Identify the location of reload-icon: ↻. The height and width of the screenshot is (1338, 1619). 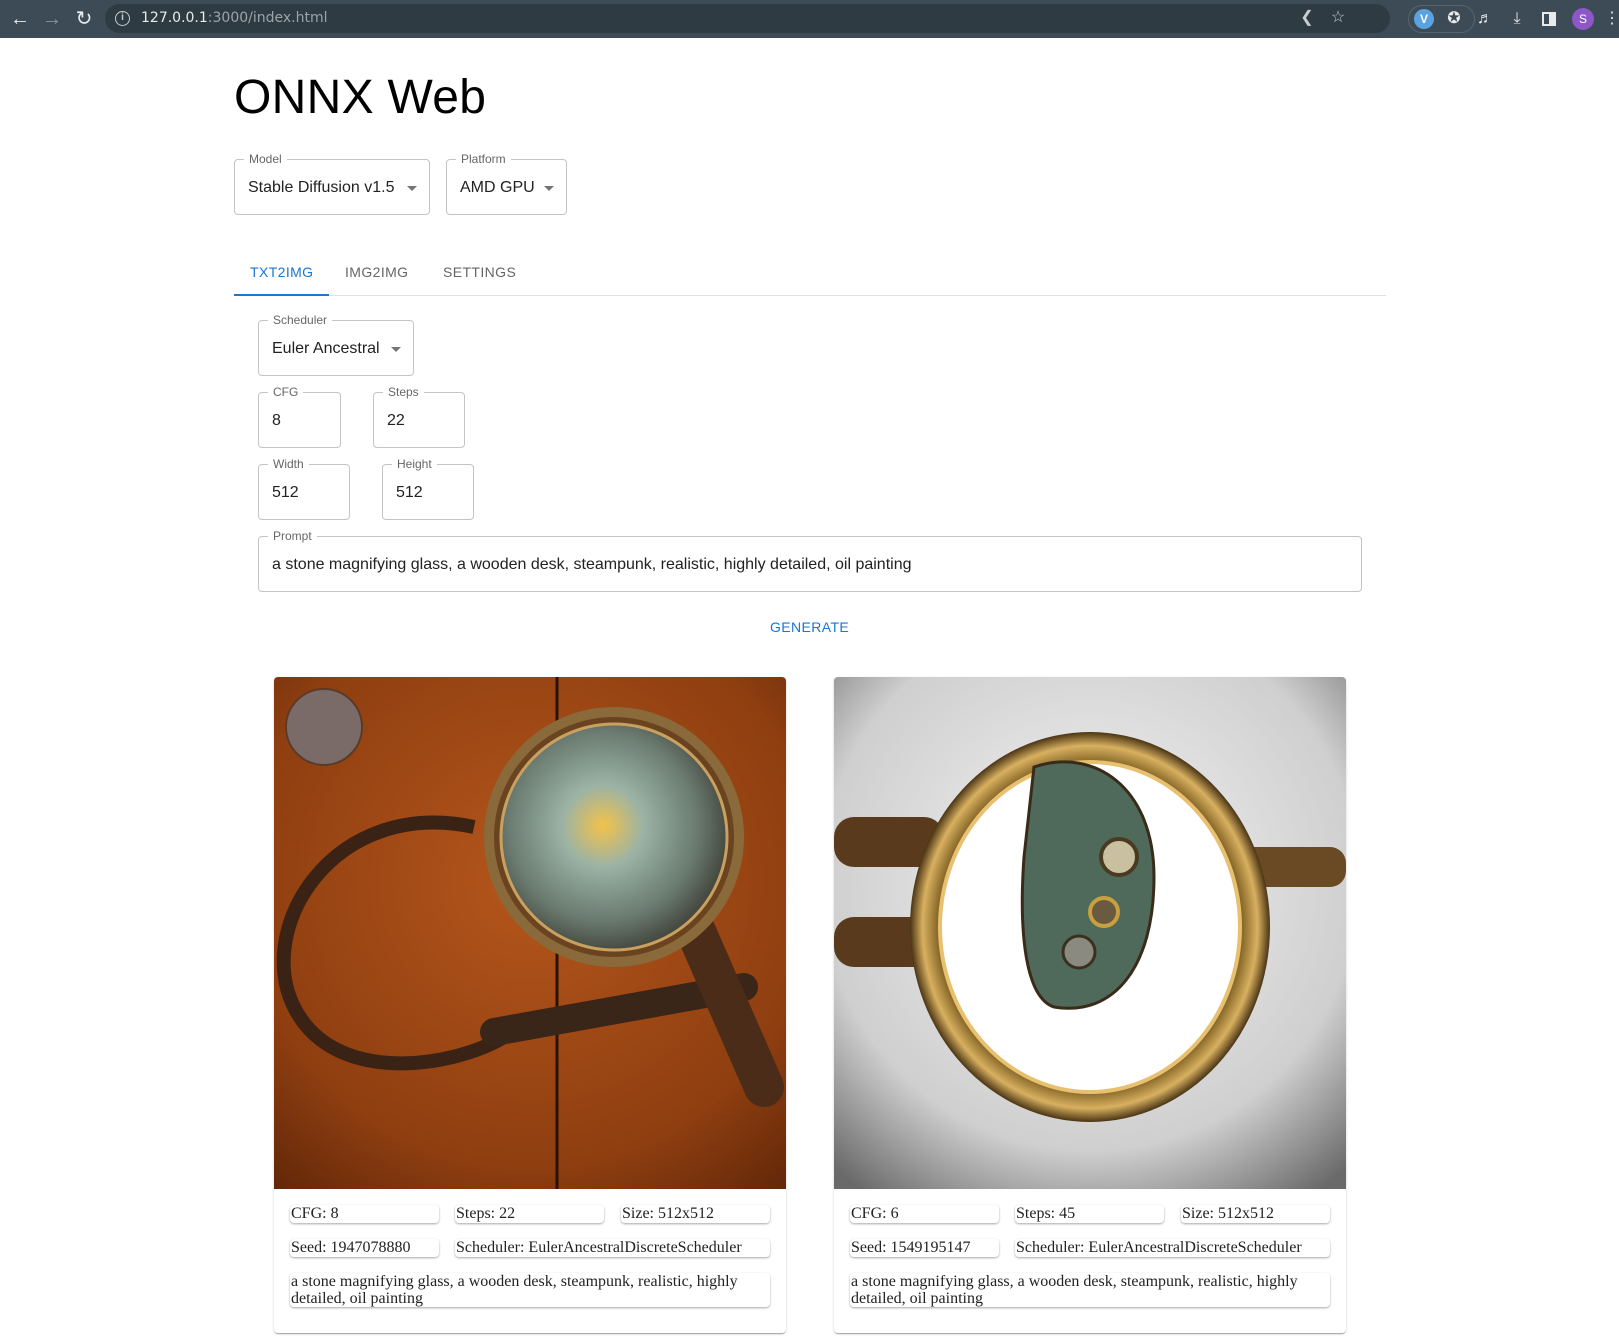
(84, 19).